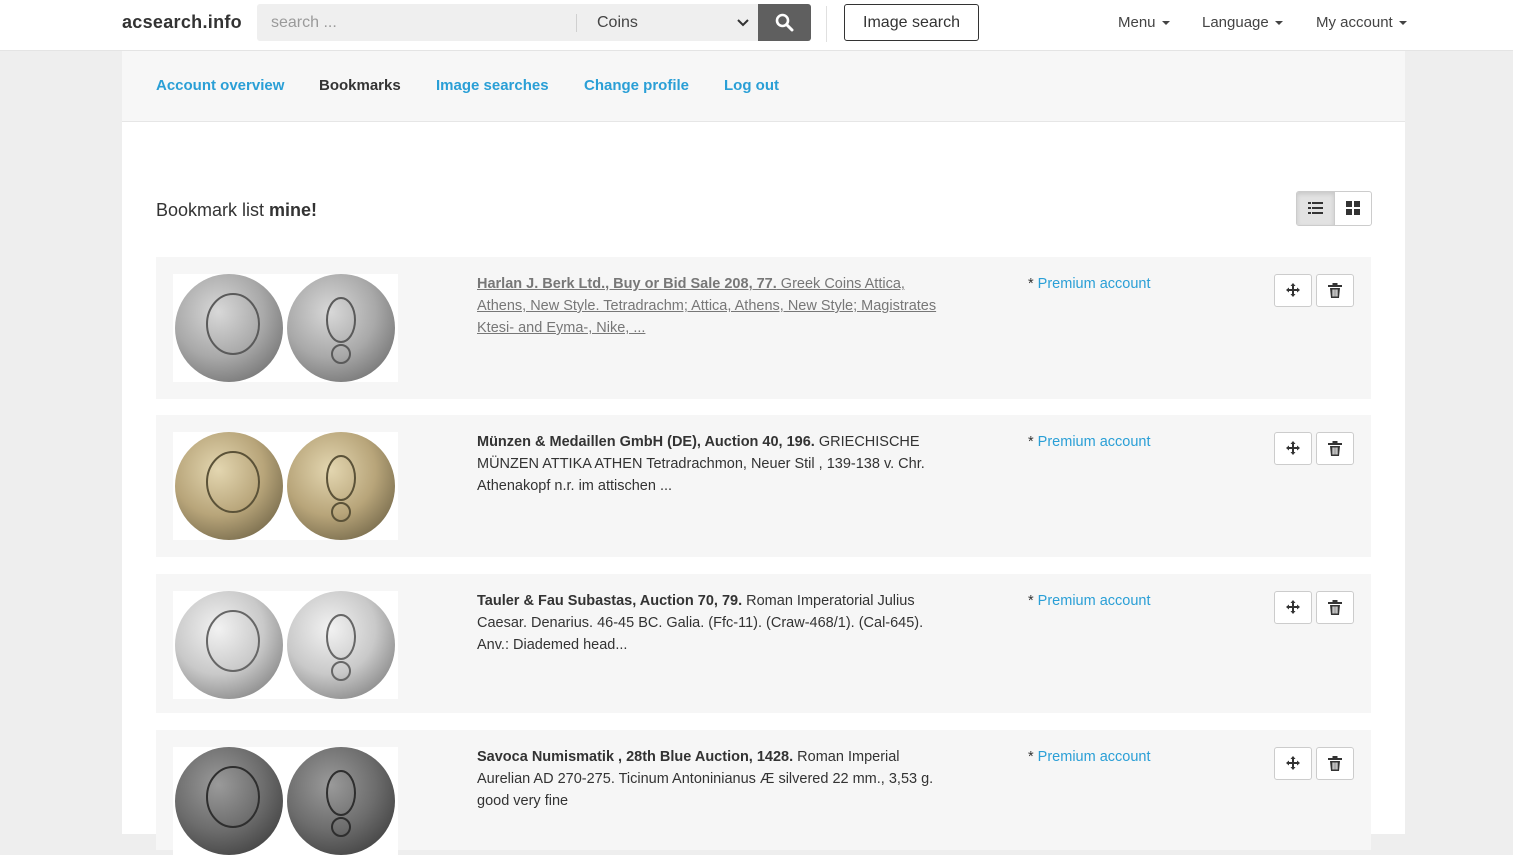 This screenshot has width=1513, height=855. I want to click on tab-bookmarks: Bookmarks, so click(360, 85).